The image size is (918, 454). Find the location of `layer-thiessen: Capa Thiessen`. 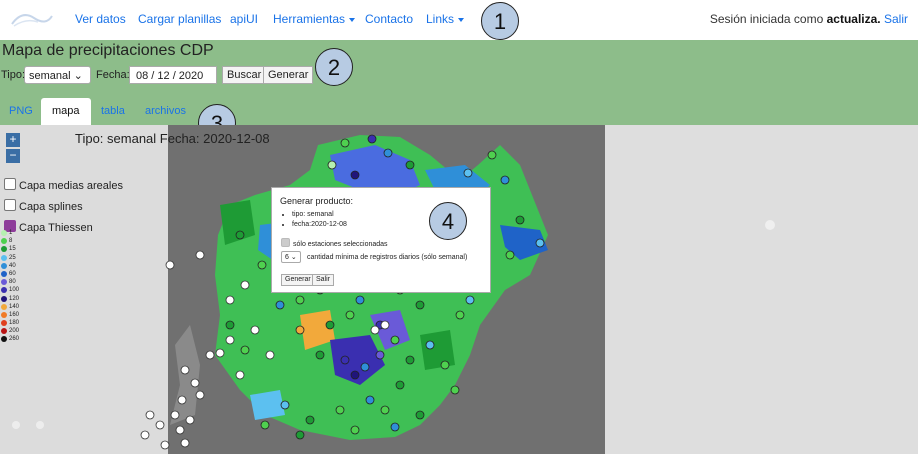

layer-thiessen: Capa Thiessen is located at coordinates (48, 227).